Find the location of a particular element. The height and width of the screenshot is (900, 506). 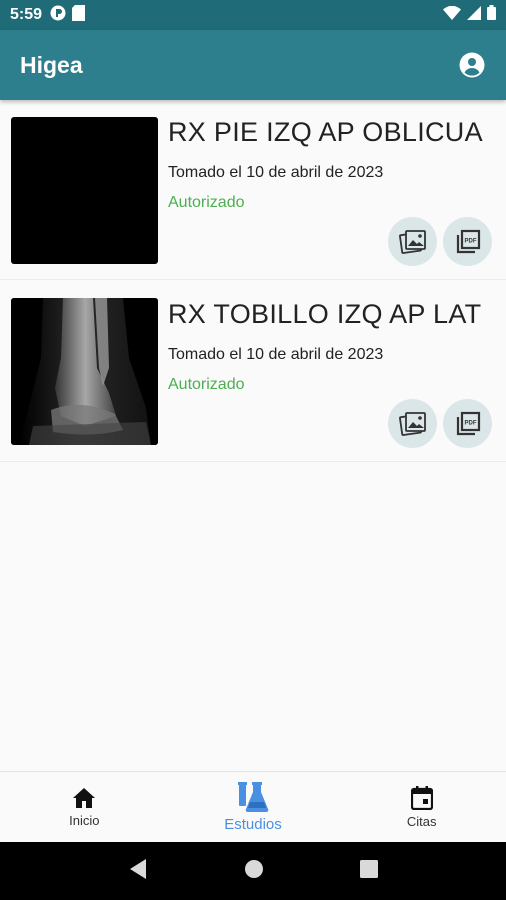

nav-label-estudios: Estudios is located at coordinates (253, 824).